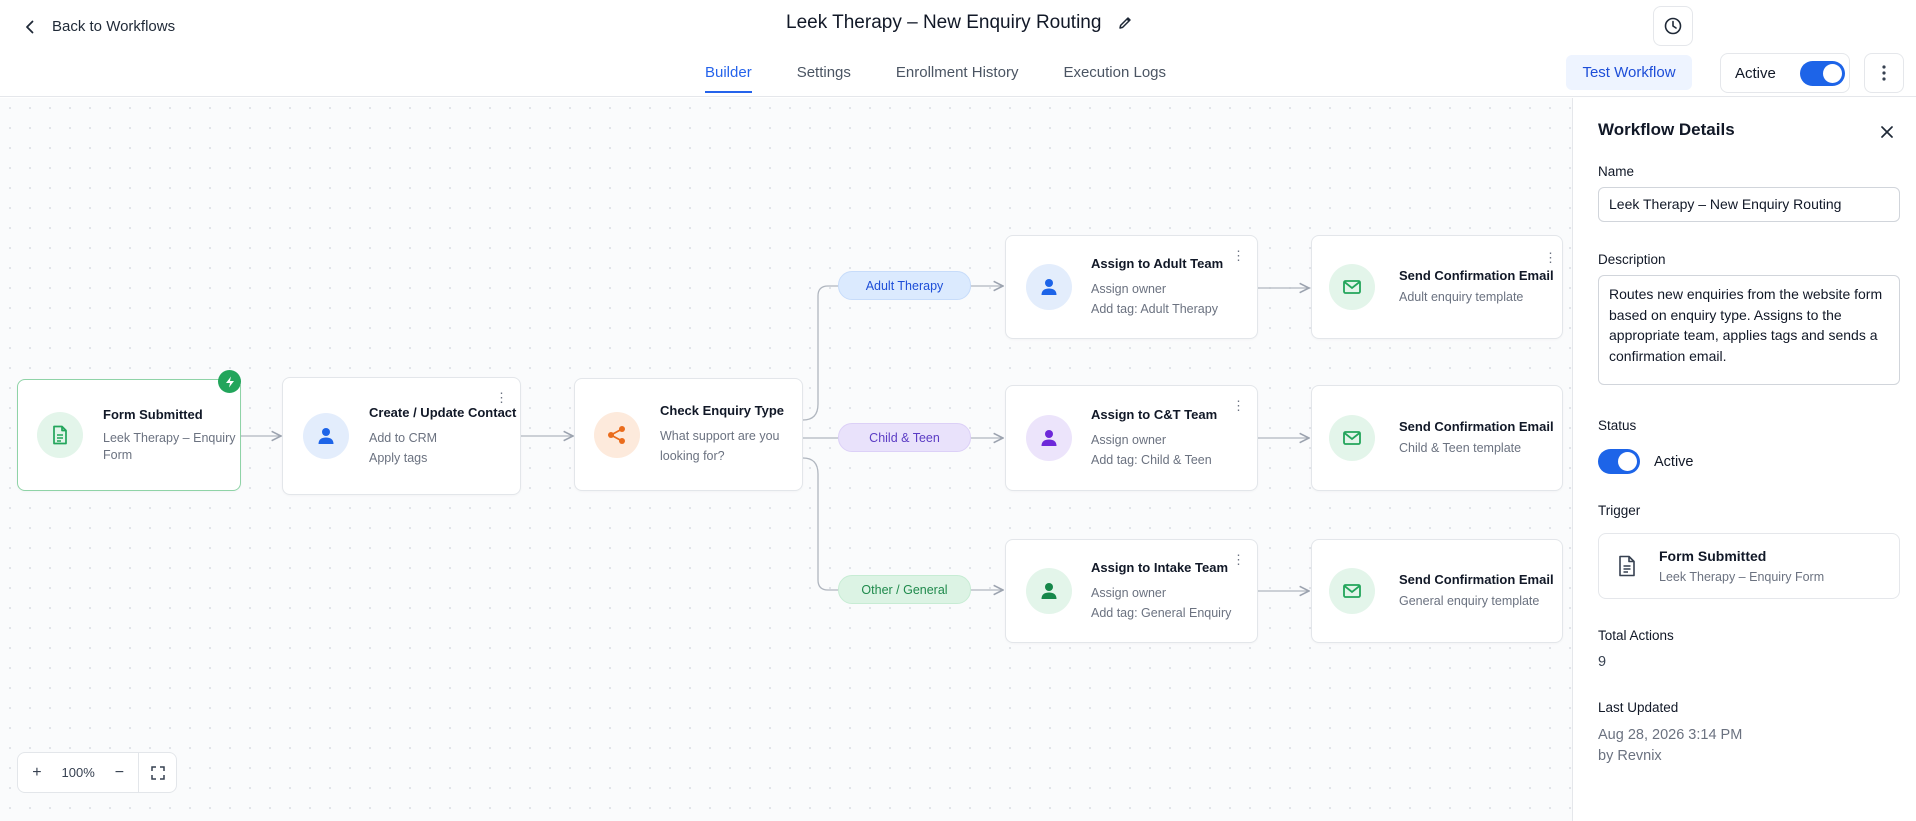 The height and width of the screenshot is (821, 1916). What do you see at coordinates (442, 448) in the screenshot?
I see `node-subtitle: Add to CRM Apply tags` at bounding box center [442, 448].